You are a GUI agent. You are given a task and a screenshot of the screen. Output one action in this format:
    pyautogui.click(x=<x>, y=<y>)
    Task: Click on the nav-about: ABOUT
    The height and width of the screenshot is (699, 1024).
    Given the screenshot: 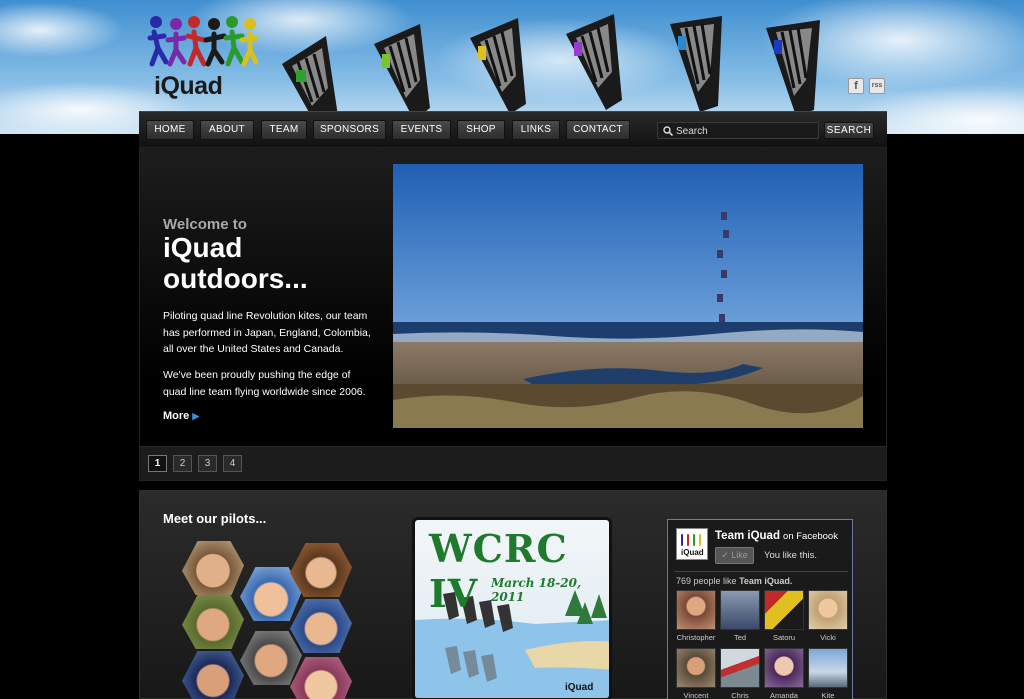 What is the action you would take?
    pyautogui.click(x=227, y=130)
    